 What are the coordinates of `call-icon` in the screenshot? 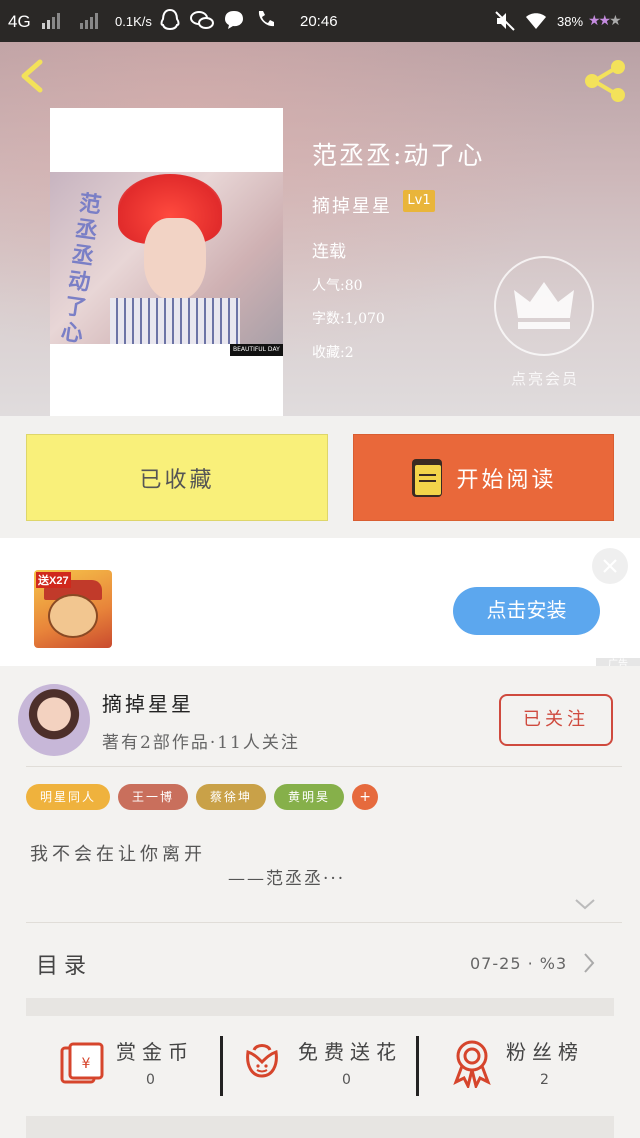 It's located at (266, 21).